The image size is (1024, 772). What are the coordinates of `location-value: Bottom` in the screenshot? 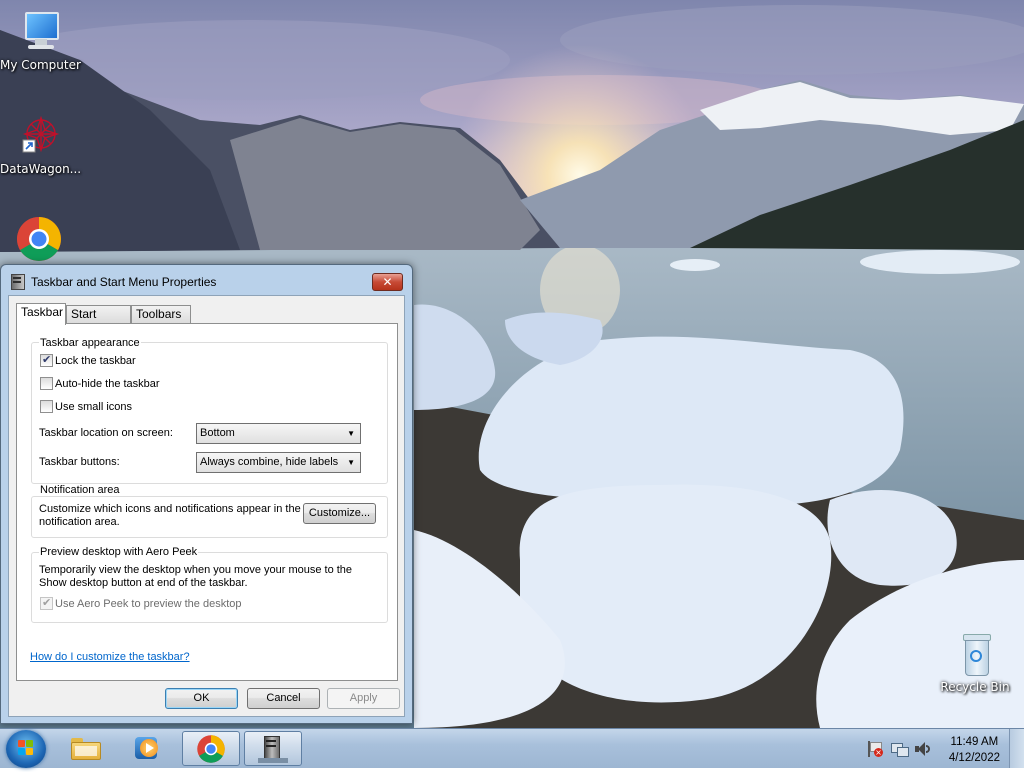 It's located at (217, 433).